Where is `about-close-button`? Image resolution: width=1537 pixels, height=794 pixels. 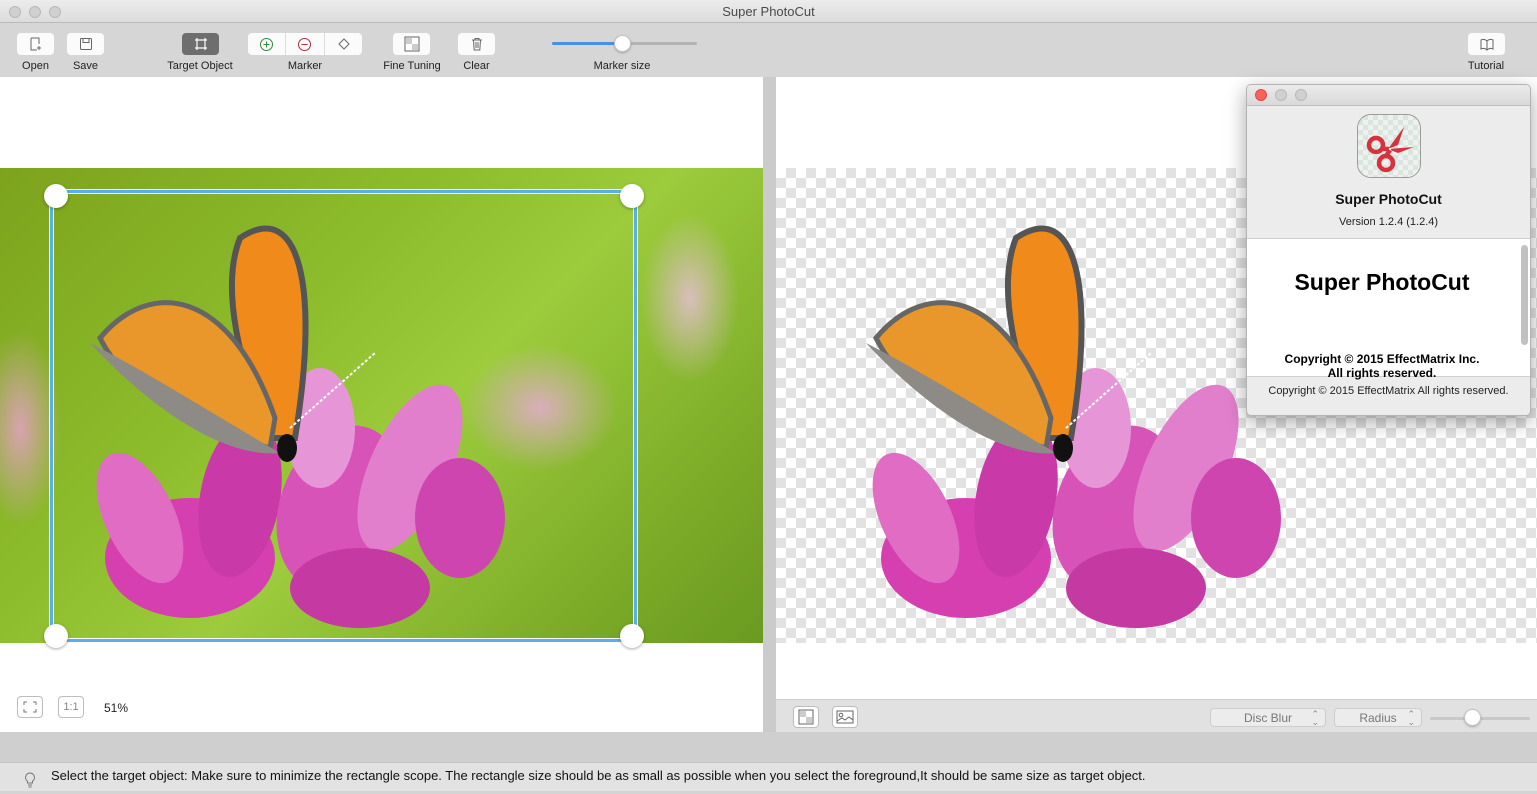 about-close-button is located at coordinates (1261, 95).